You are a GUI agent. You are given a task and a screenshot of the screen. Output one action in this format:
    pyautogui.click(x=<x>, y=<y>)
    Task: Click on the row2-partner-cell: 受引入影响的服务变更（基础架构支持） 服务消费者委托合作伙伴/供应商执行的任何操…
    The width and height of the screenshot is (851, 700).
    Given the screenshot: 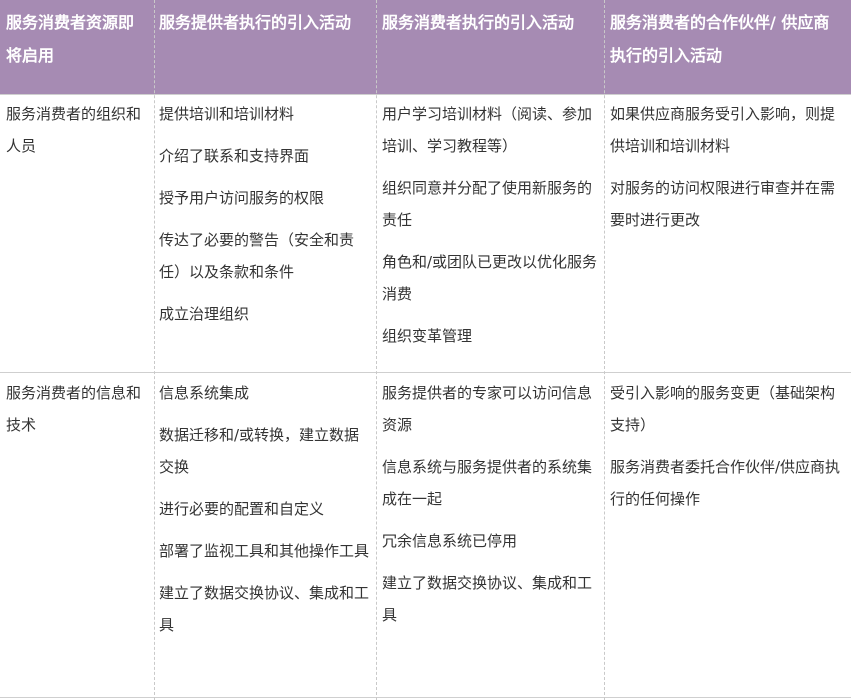 What is the action you would take?
    pyautogui.click(x=727, y=451)
    